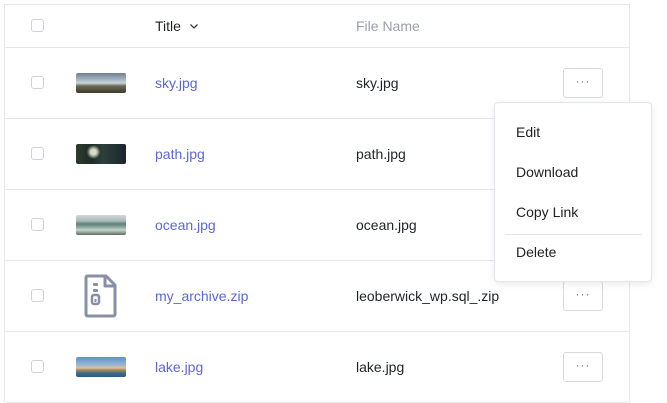  I want to click on file-title-link: path.jpg, so click(180, 154).